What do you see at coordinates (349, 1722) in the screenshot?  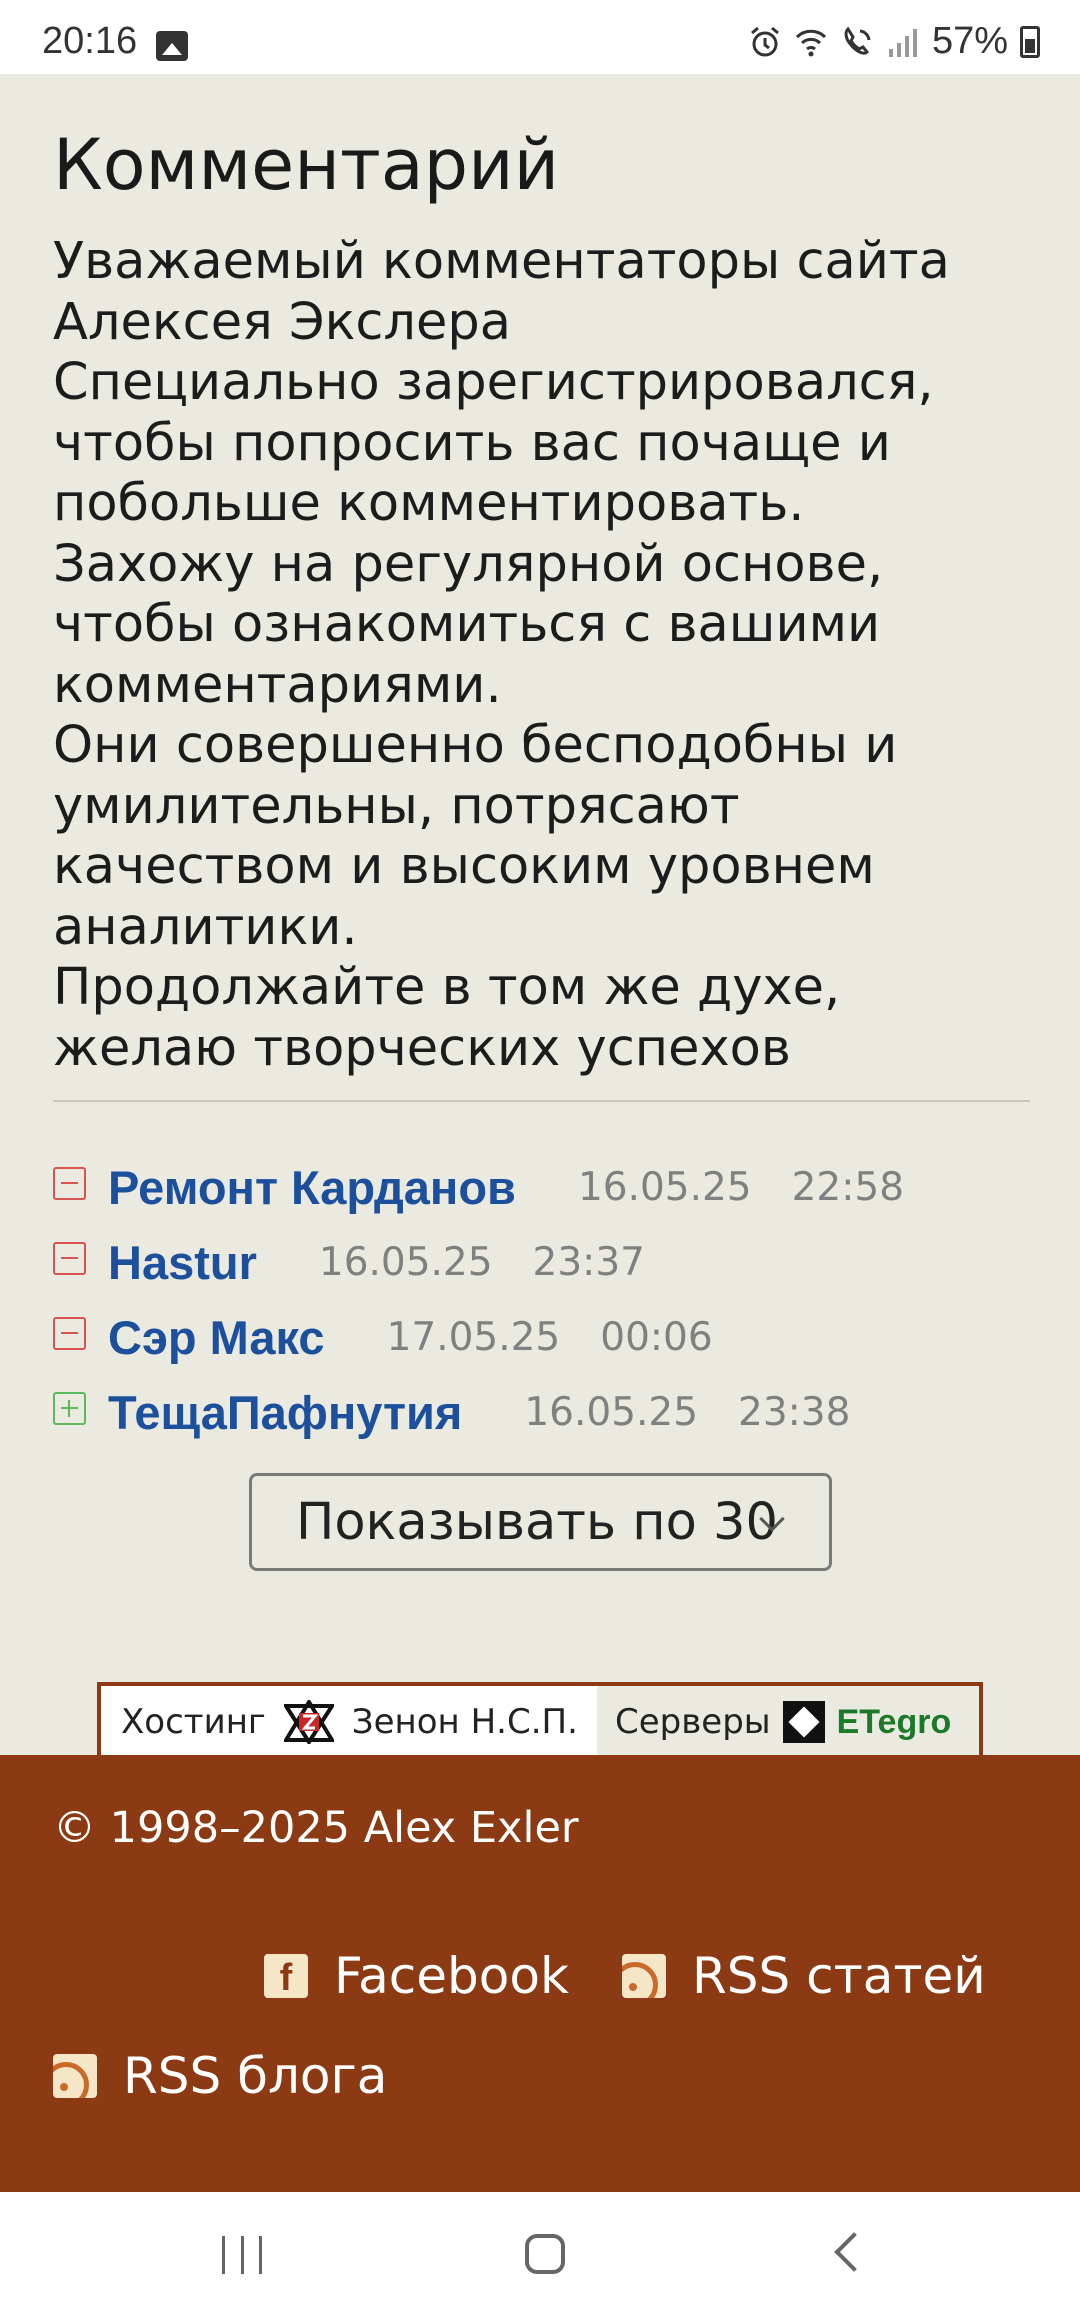 I see `hosting-link: Хостинг Зенон Н.С.П.` at bounding box center [349, 1722].